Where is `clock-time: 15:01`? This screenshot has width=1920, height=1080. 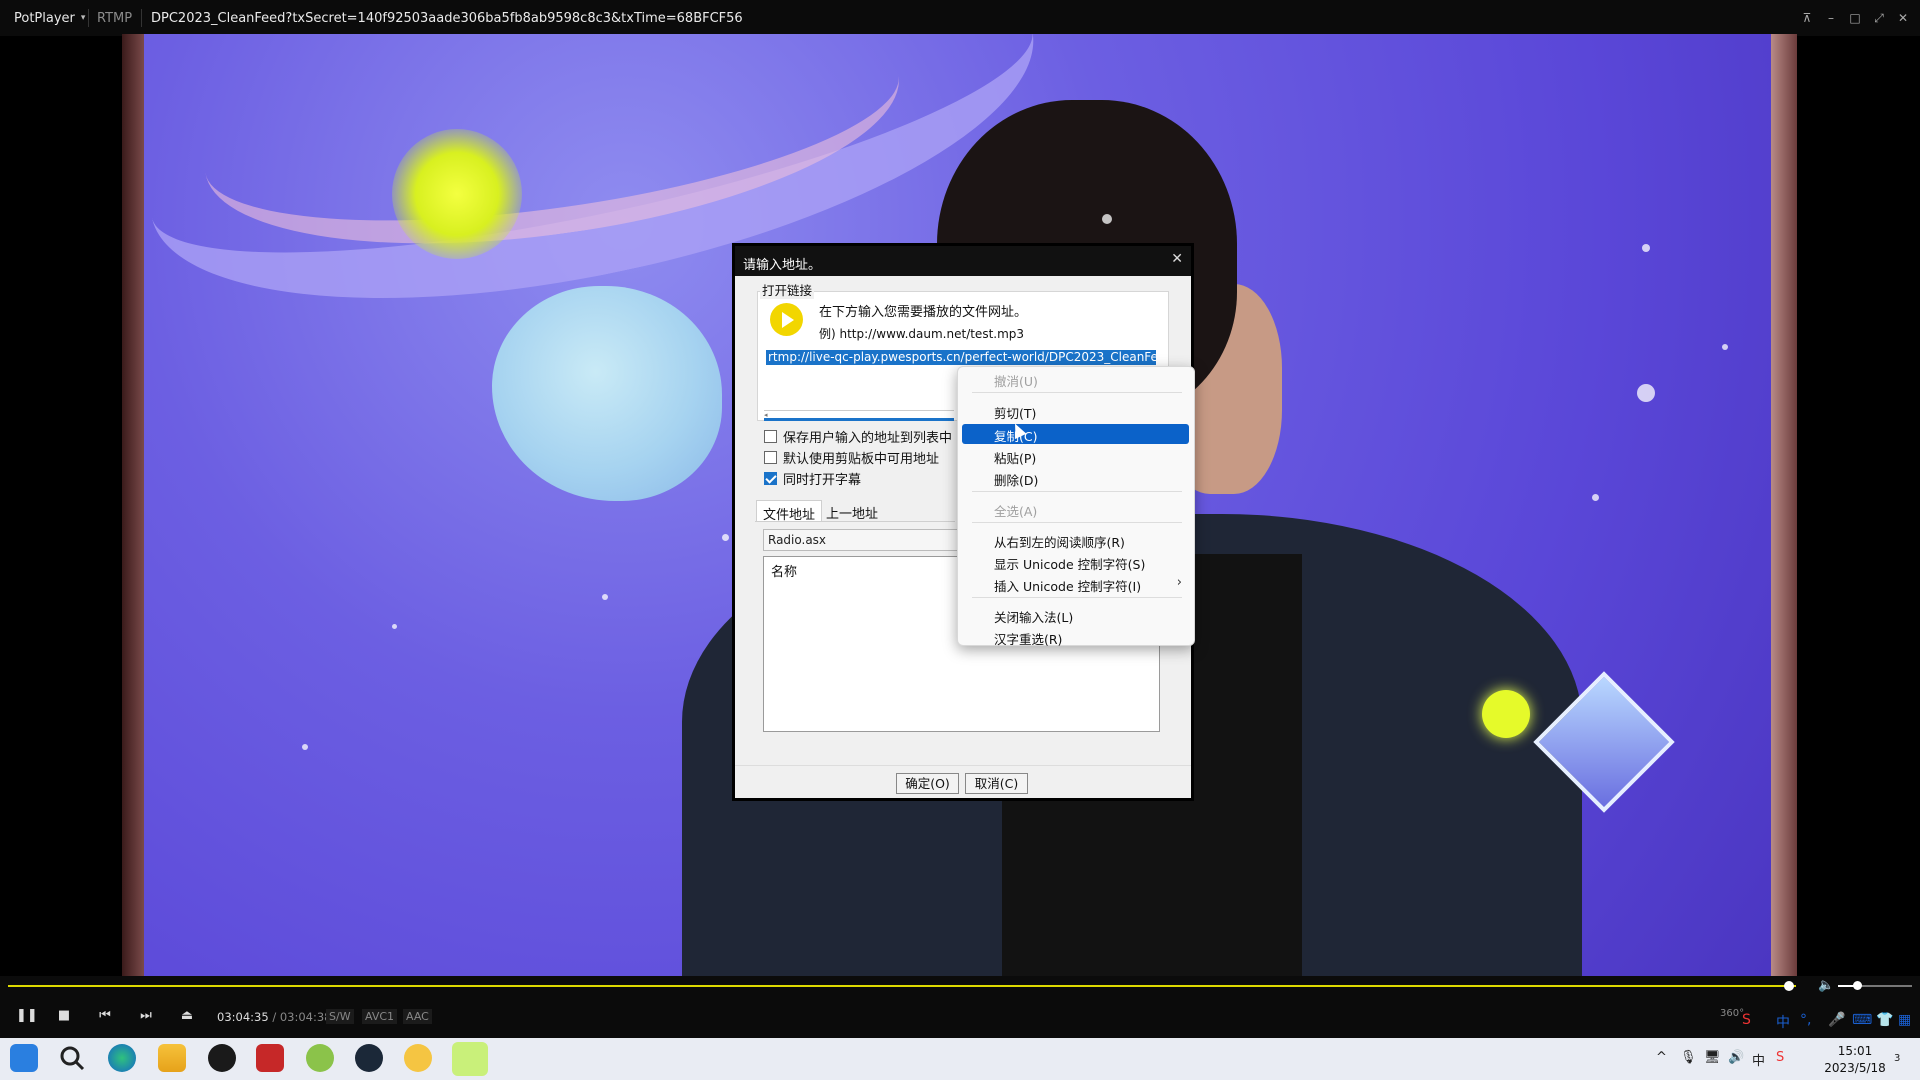
clock-time: 15:01 is located at coordinates (1855, 1051).